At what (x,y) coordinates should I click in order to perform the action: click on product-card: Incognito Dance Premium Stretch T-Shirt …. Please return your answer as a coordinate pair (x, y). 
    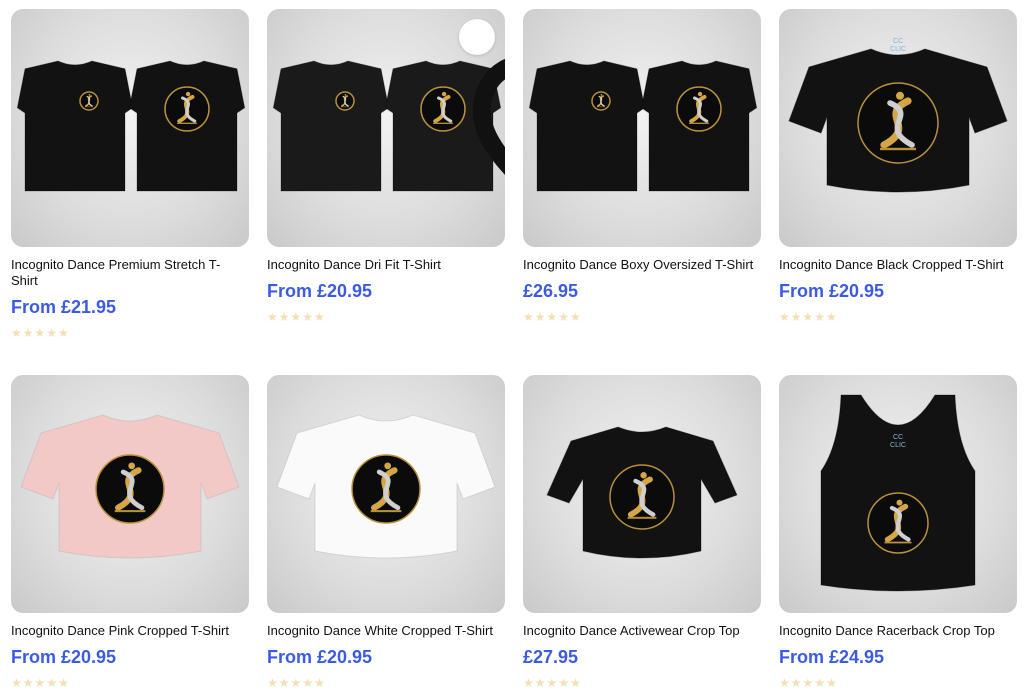
    Looking at the image, I should click on (130, 174).